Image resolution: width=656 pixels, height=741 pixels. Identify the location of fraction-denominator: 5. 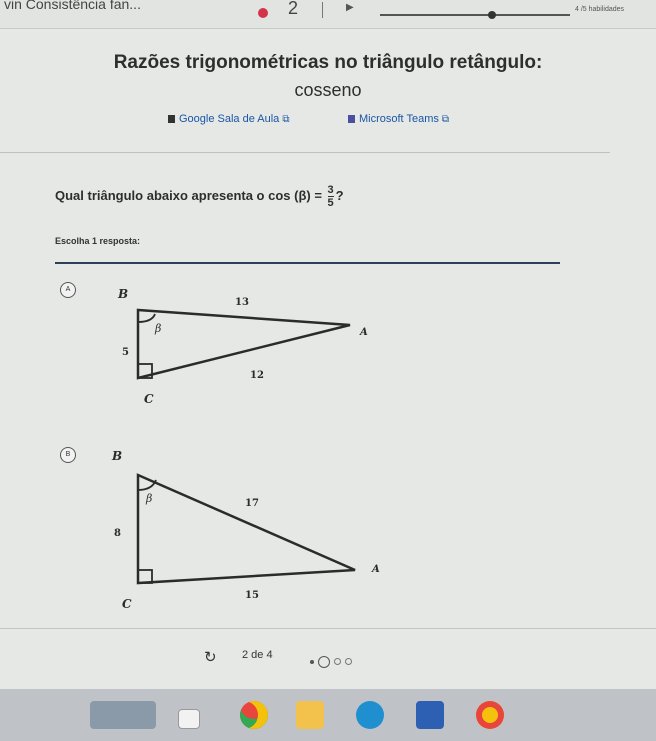
(330, 202).